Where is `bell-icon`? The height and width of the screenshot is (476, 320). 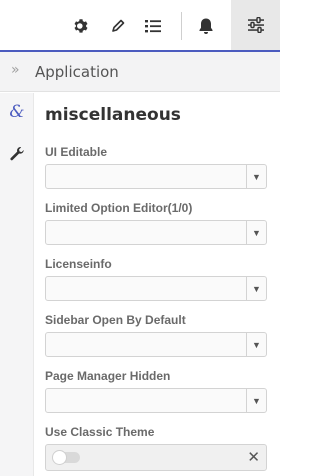 bell-icon is located at coordinates (206, 26).